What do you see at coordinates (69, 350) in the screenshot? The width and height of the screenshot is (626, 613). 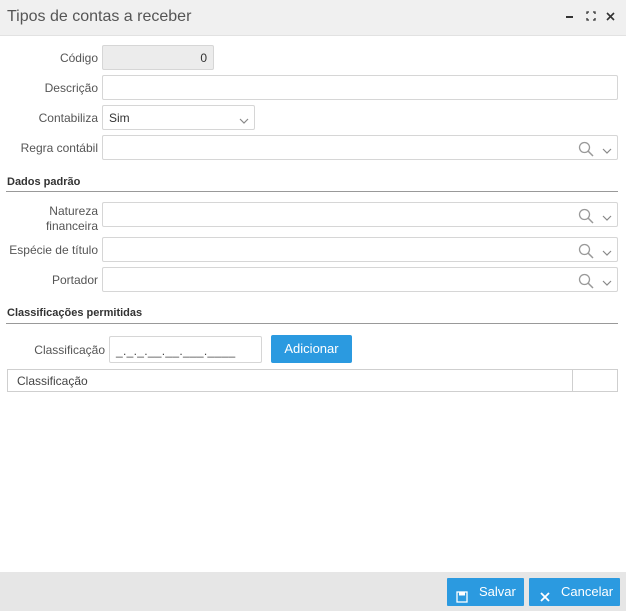 I see `classificacao-label: Classificação` at bounding box center [69, 350].